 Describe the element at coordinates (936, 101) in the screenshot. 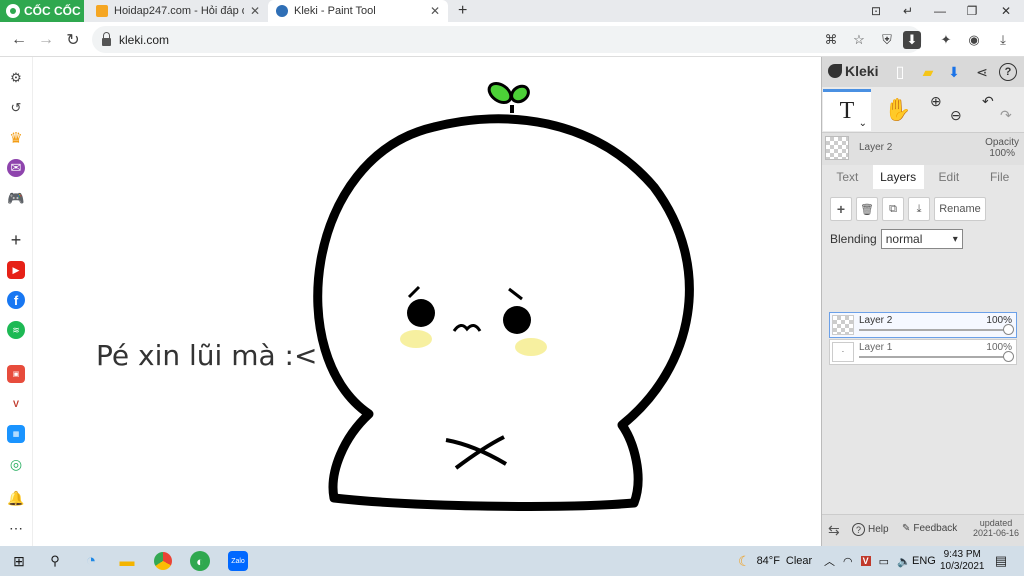

I see `zoom-in-icon: ⊕` at that location.